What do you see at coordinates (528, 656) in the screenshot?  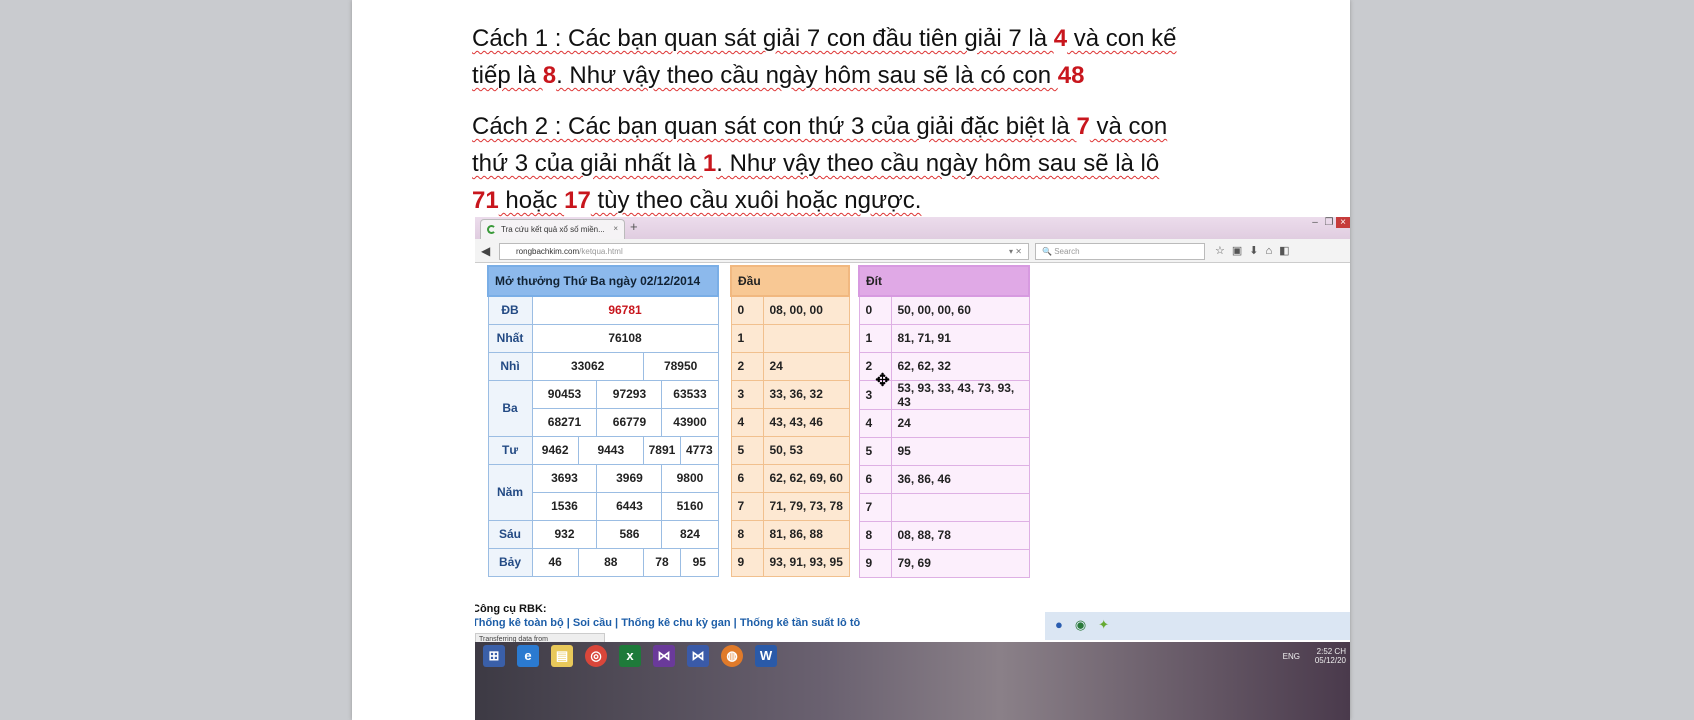 I see `internet-explorer-icon: e` at bounding box center [528, 656].